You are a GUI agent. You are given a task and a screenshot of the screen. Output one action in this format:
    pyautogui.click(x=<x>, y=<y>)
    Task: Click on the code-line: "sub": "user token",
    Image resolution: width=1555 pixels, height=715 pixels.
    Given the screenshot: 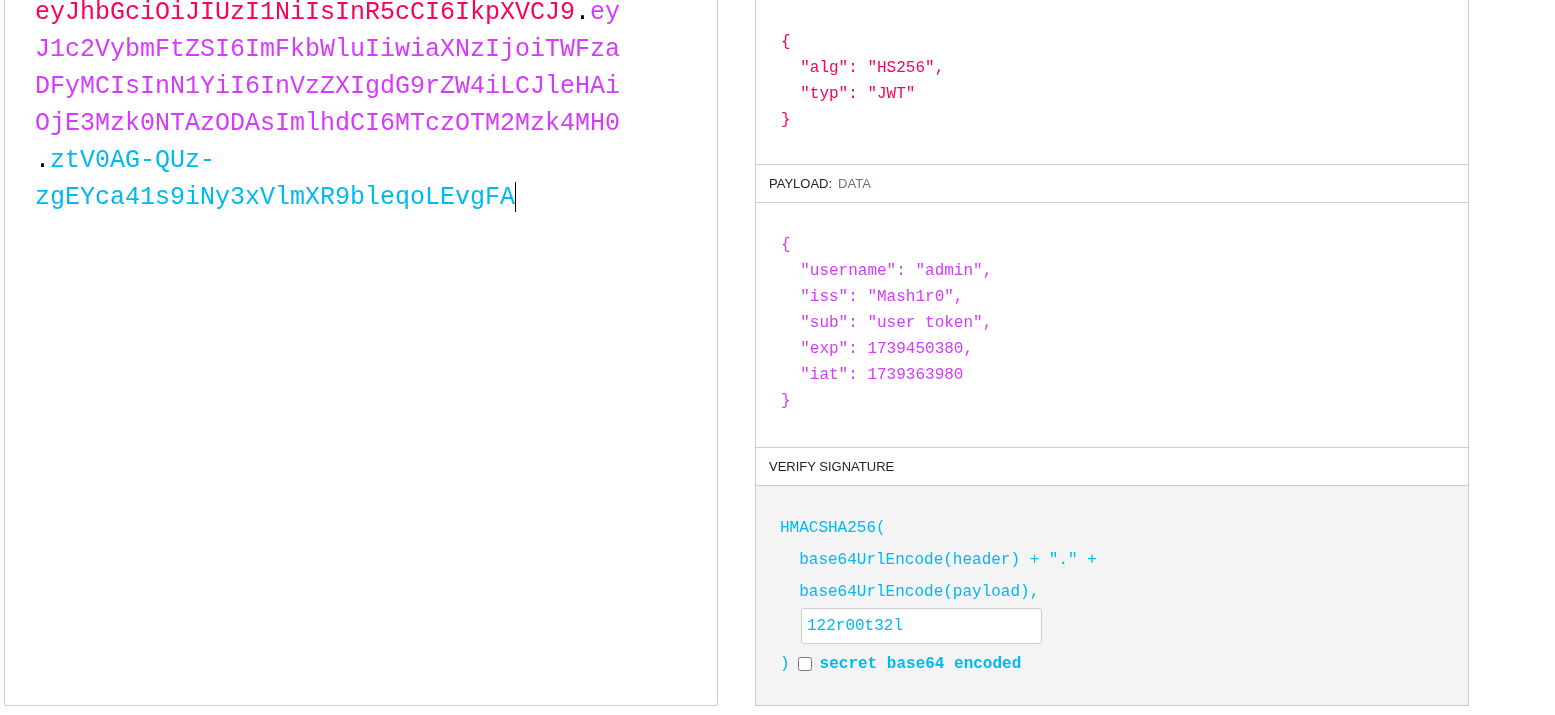 What is the action you would take?
    pyautogui.click(x=896, y=323)
    